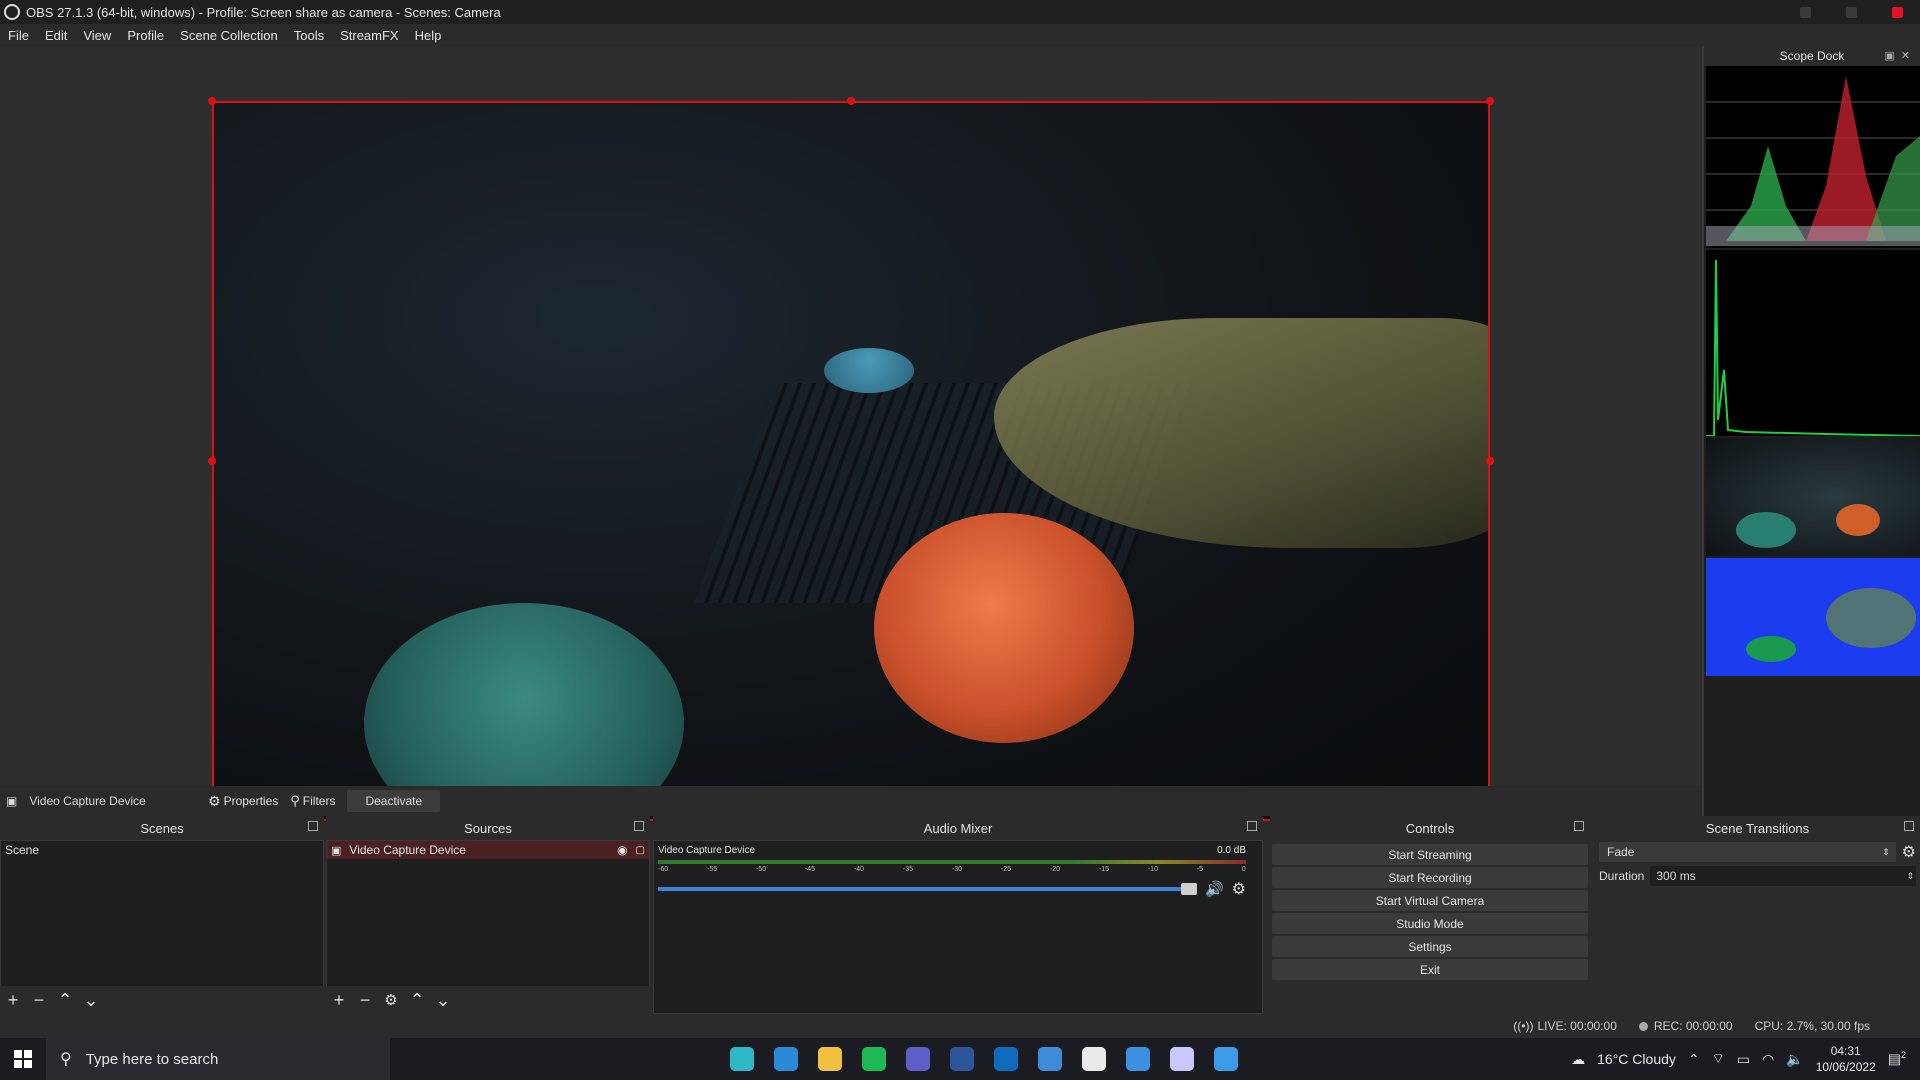  I want to click on start-virtual-camera-button: Start Virtual Camera, so click(1430, 900).